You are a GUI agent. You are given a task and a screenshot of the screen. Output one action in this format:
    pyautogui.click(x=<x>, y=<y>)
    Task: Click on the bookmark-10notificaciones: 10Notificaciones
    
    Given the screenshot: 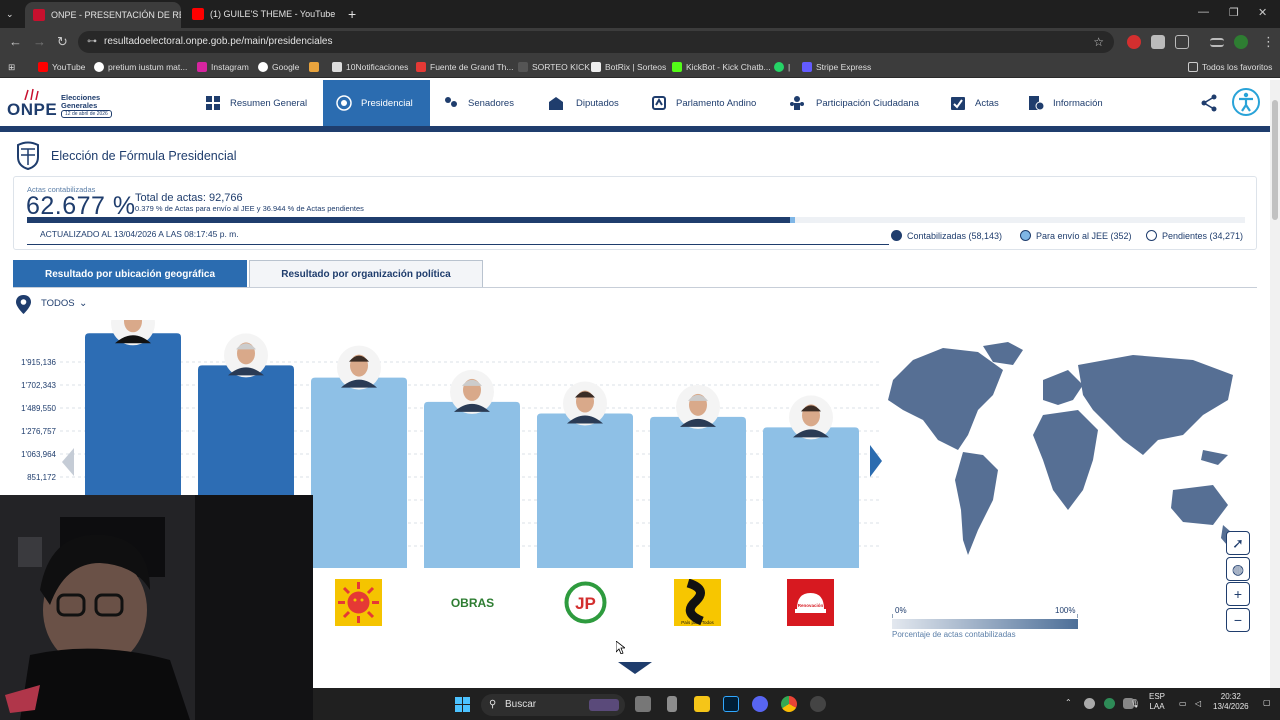 What is the action you would take?
    pyautogui.click(x=370, y=67)
    